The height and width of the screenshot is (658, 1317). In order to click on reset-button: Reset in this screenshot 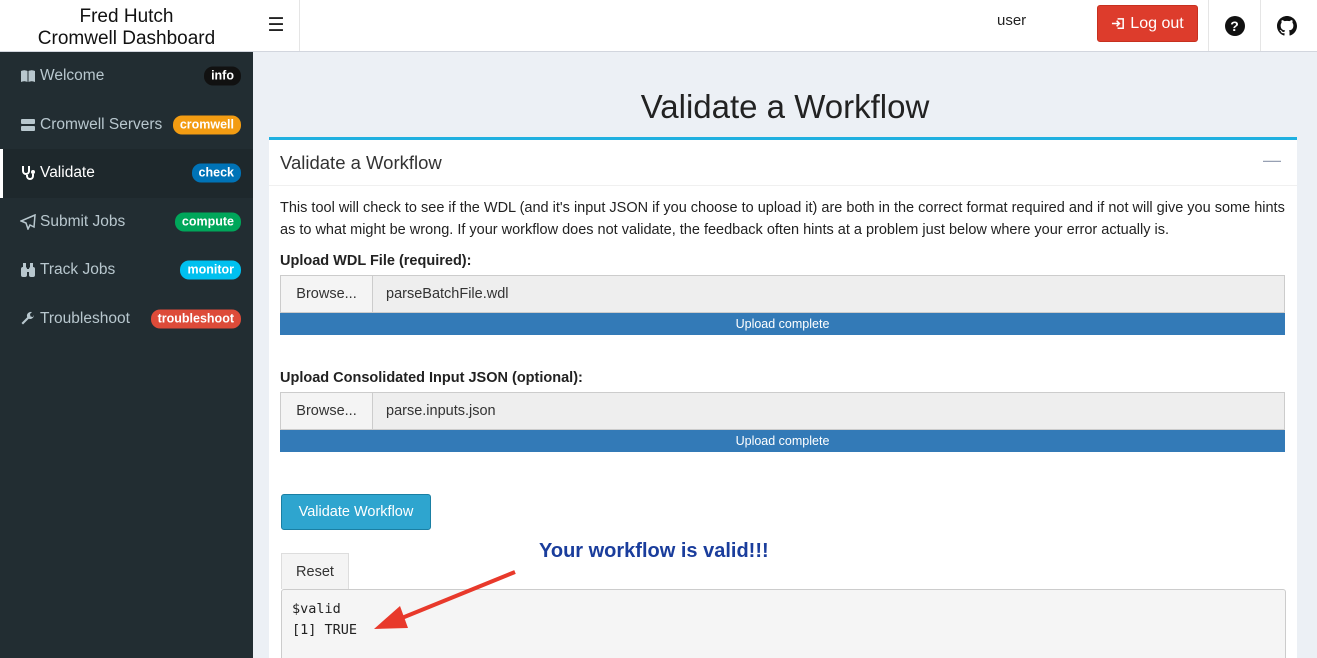, I will do `click(315, 571)`.